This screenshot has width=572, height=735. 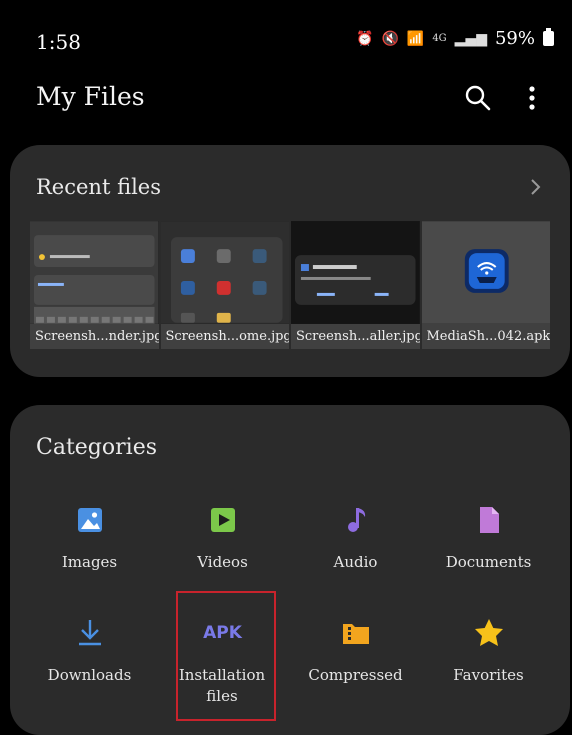 What do you see at coordinates (355, 336) in the screenshot?
I see `recent-file-name: Screensh...aller.jpg` at bounding box center [355, 336].